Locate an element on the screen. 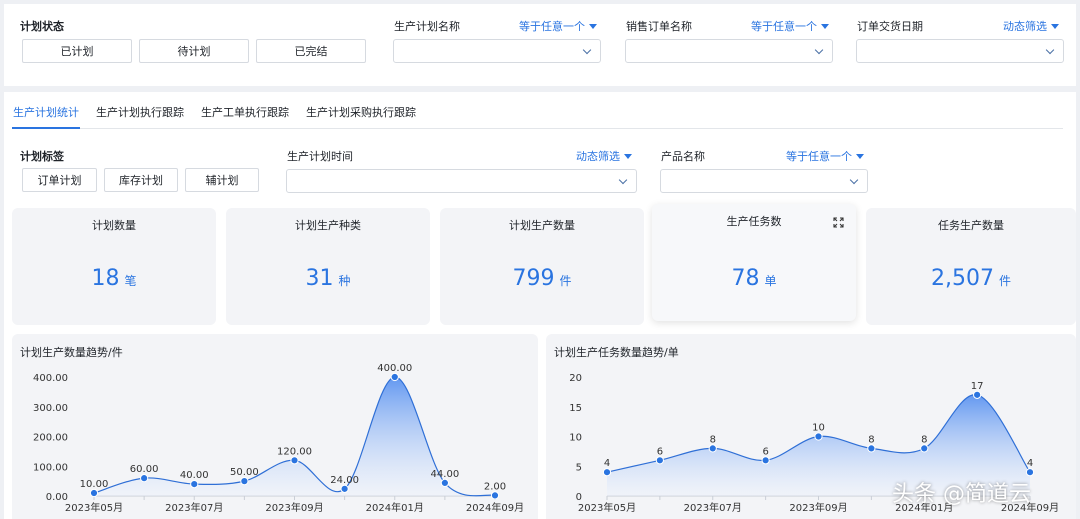  plan-tag-option-aux: 辅计划 is located at coordinates (222, 180).